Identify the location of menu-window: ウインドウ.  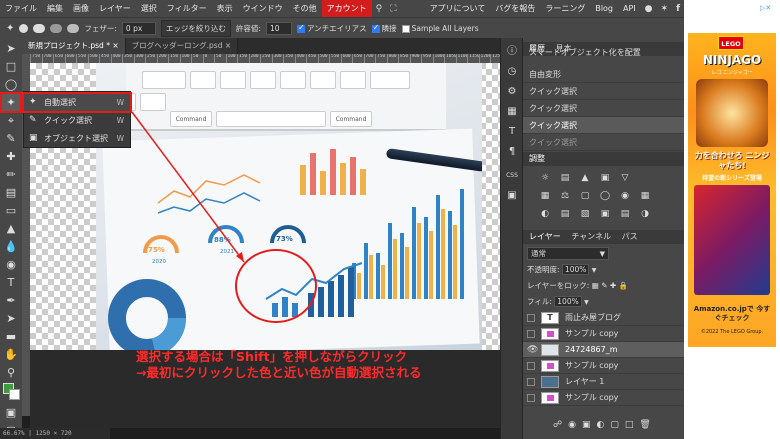
(263, 8).